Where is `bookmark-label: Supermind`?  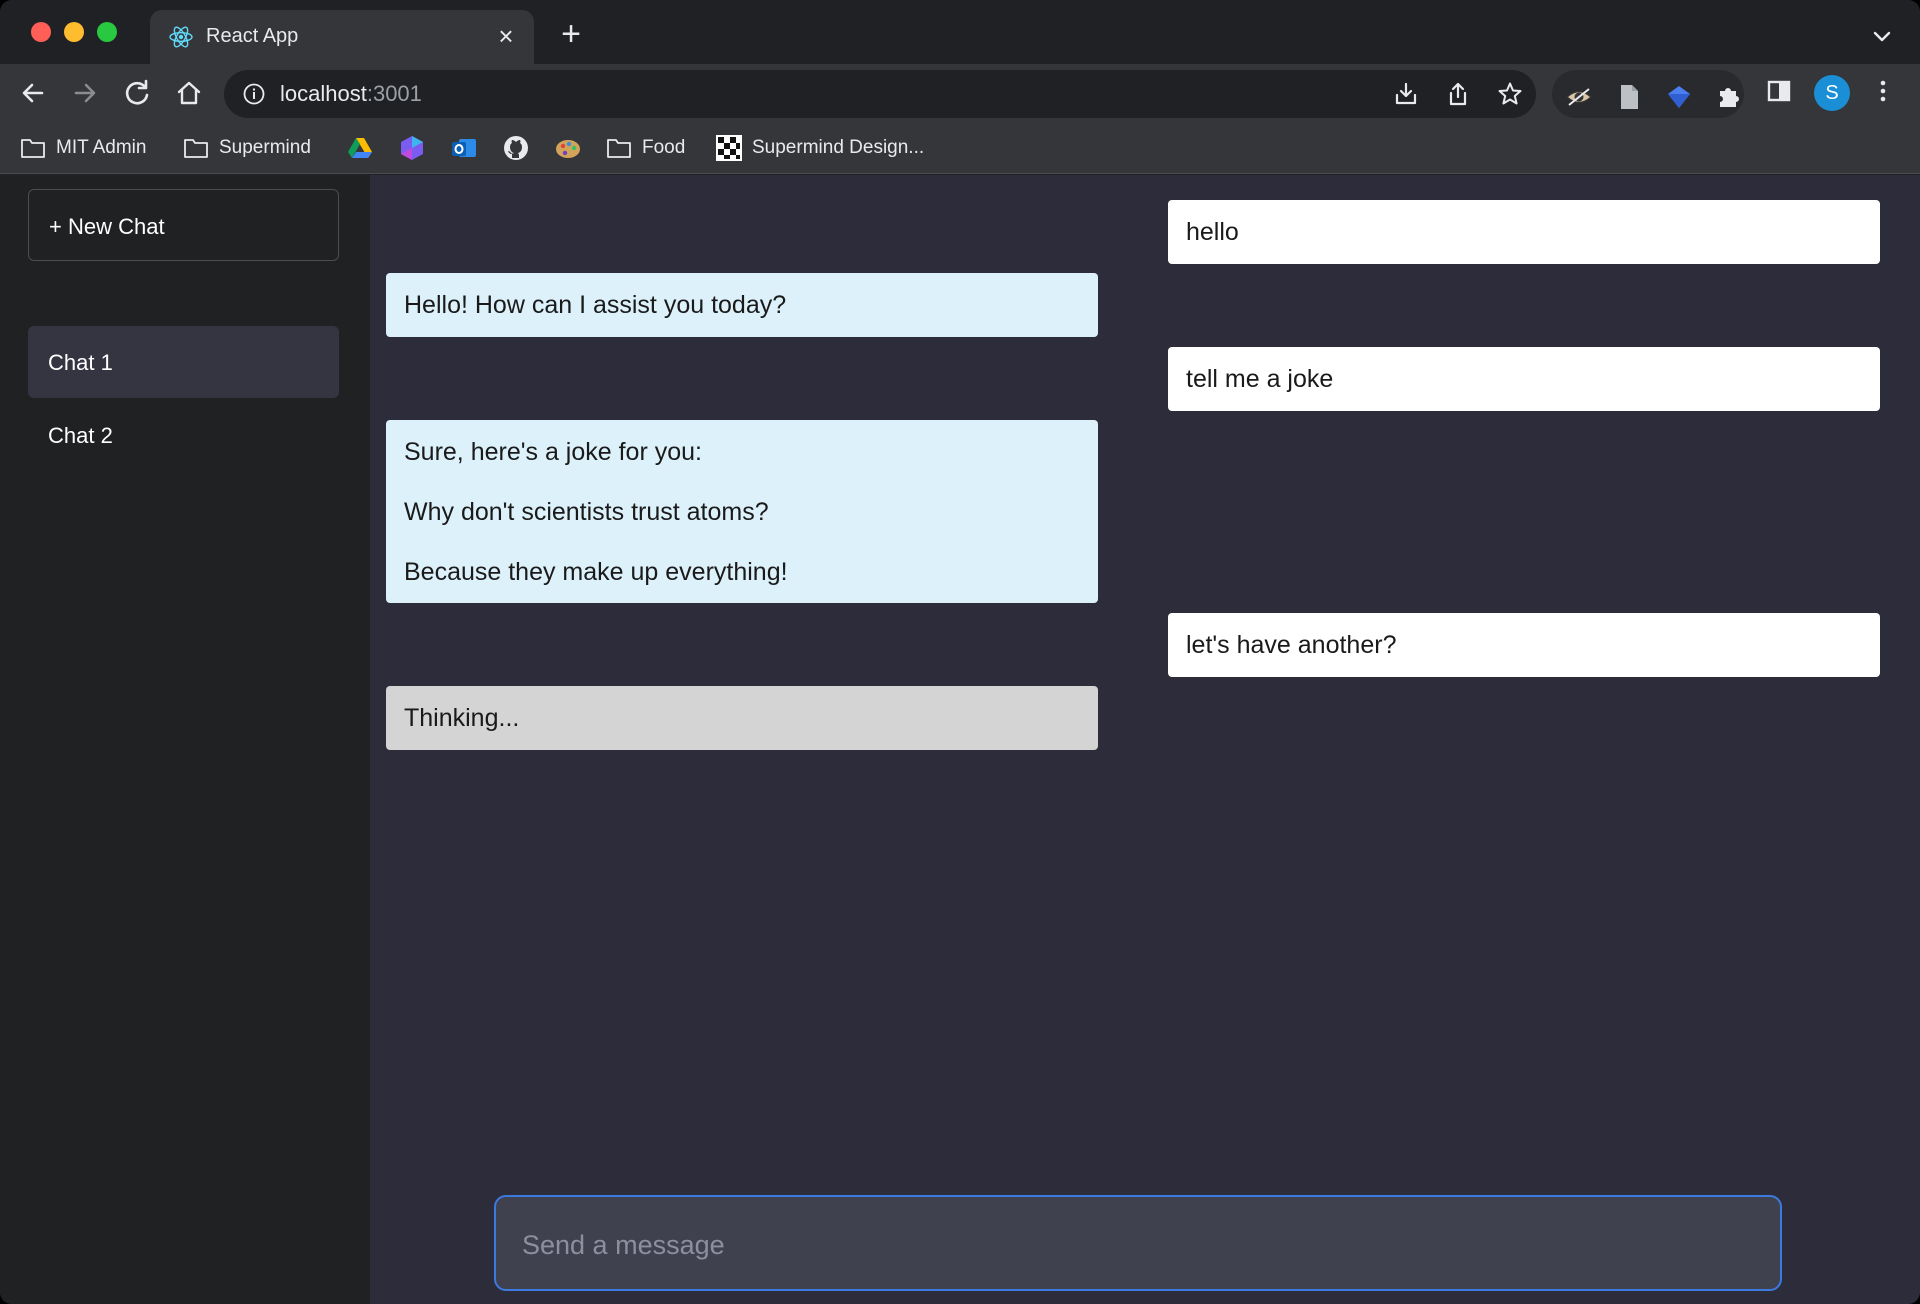 bookmark-label: Supermind is located at coordinates (265, 147).